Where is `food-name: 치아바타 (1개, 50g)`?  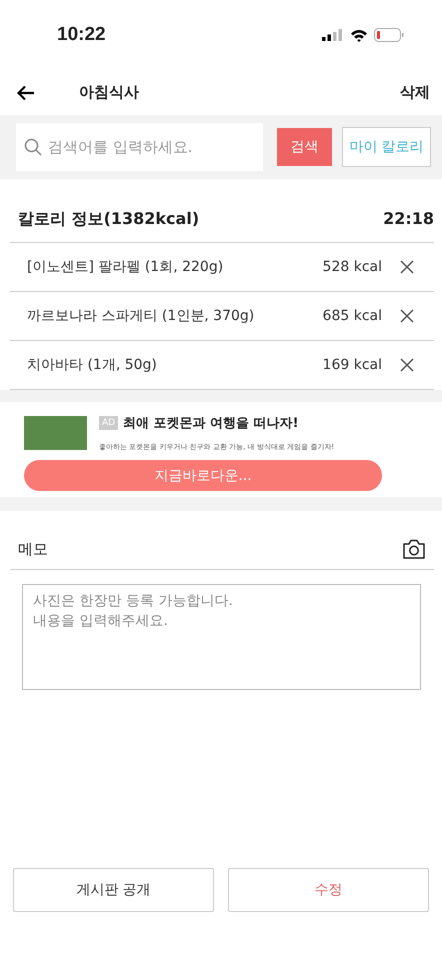
food-name: 치아바타 (1개, 50g) is located at coordinates (175, 365).